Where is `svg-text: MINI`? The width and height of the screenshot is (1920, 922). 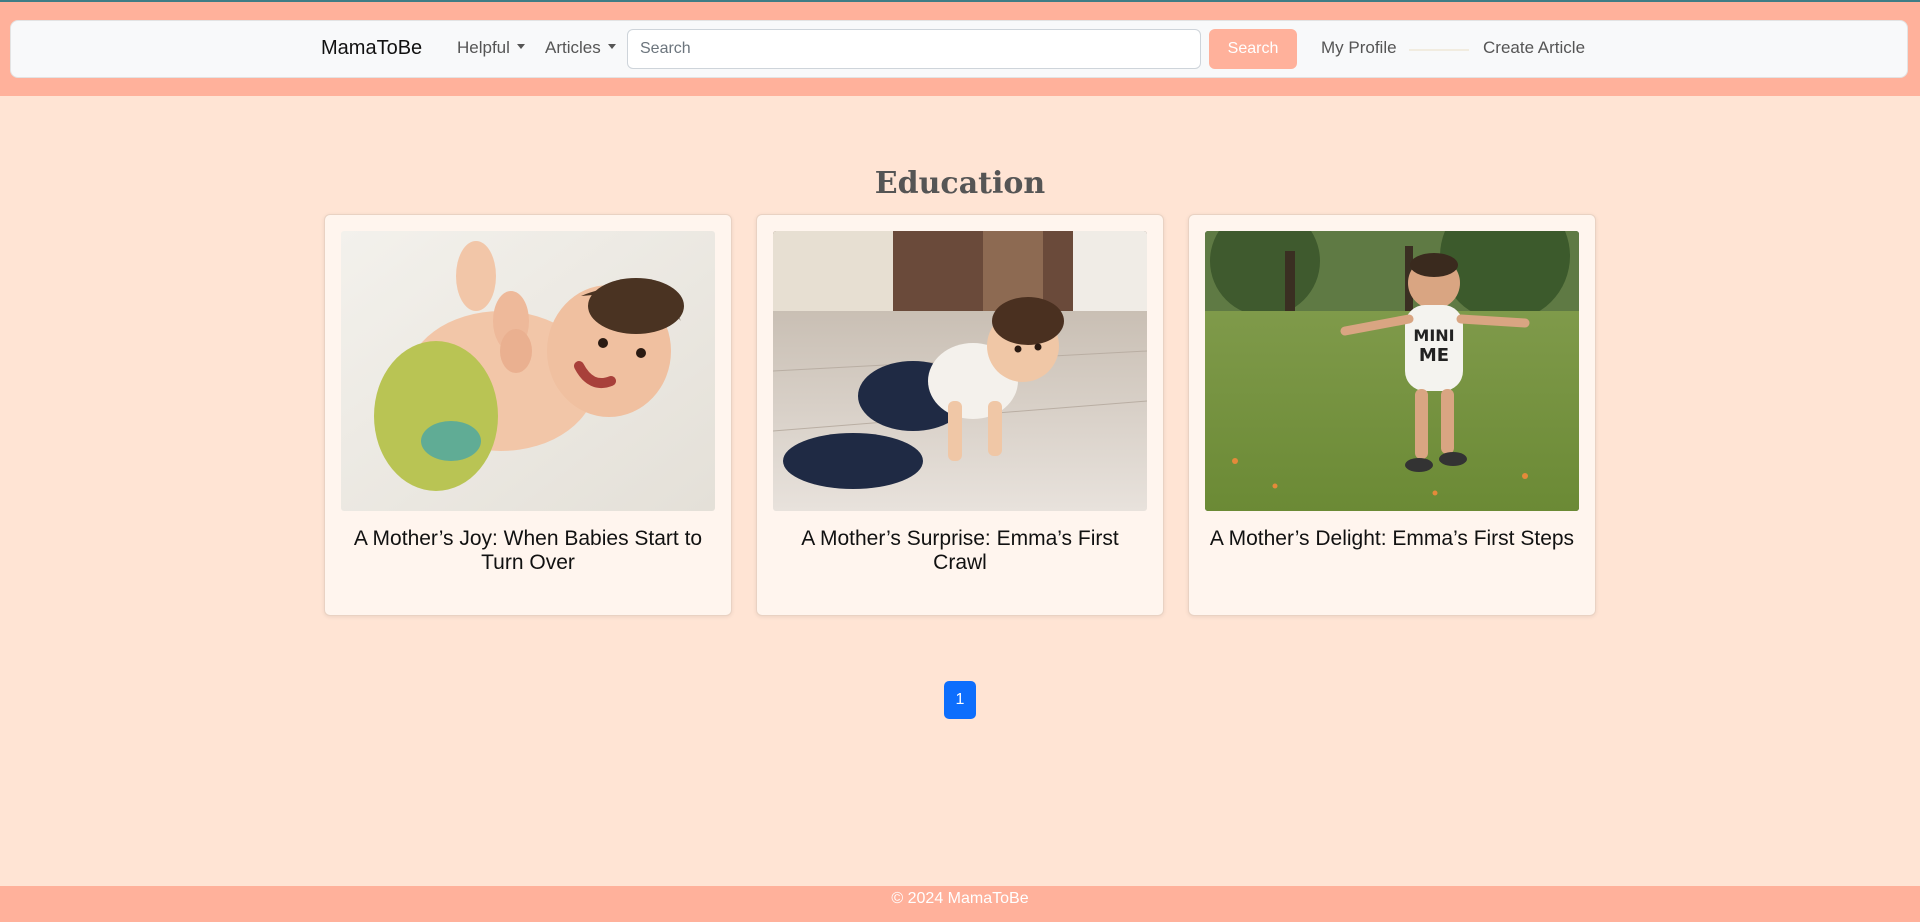 svg-text: MINI is located at coordinates (1433, 335).